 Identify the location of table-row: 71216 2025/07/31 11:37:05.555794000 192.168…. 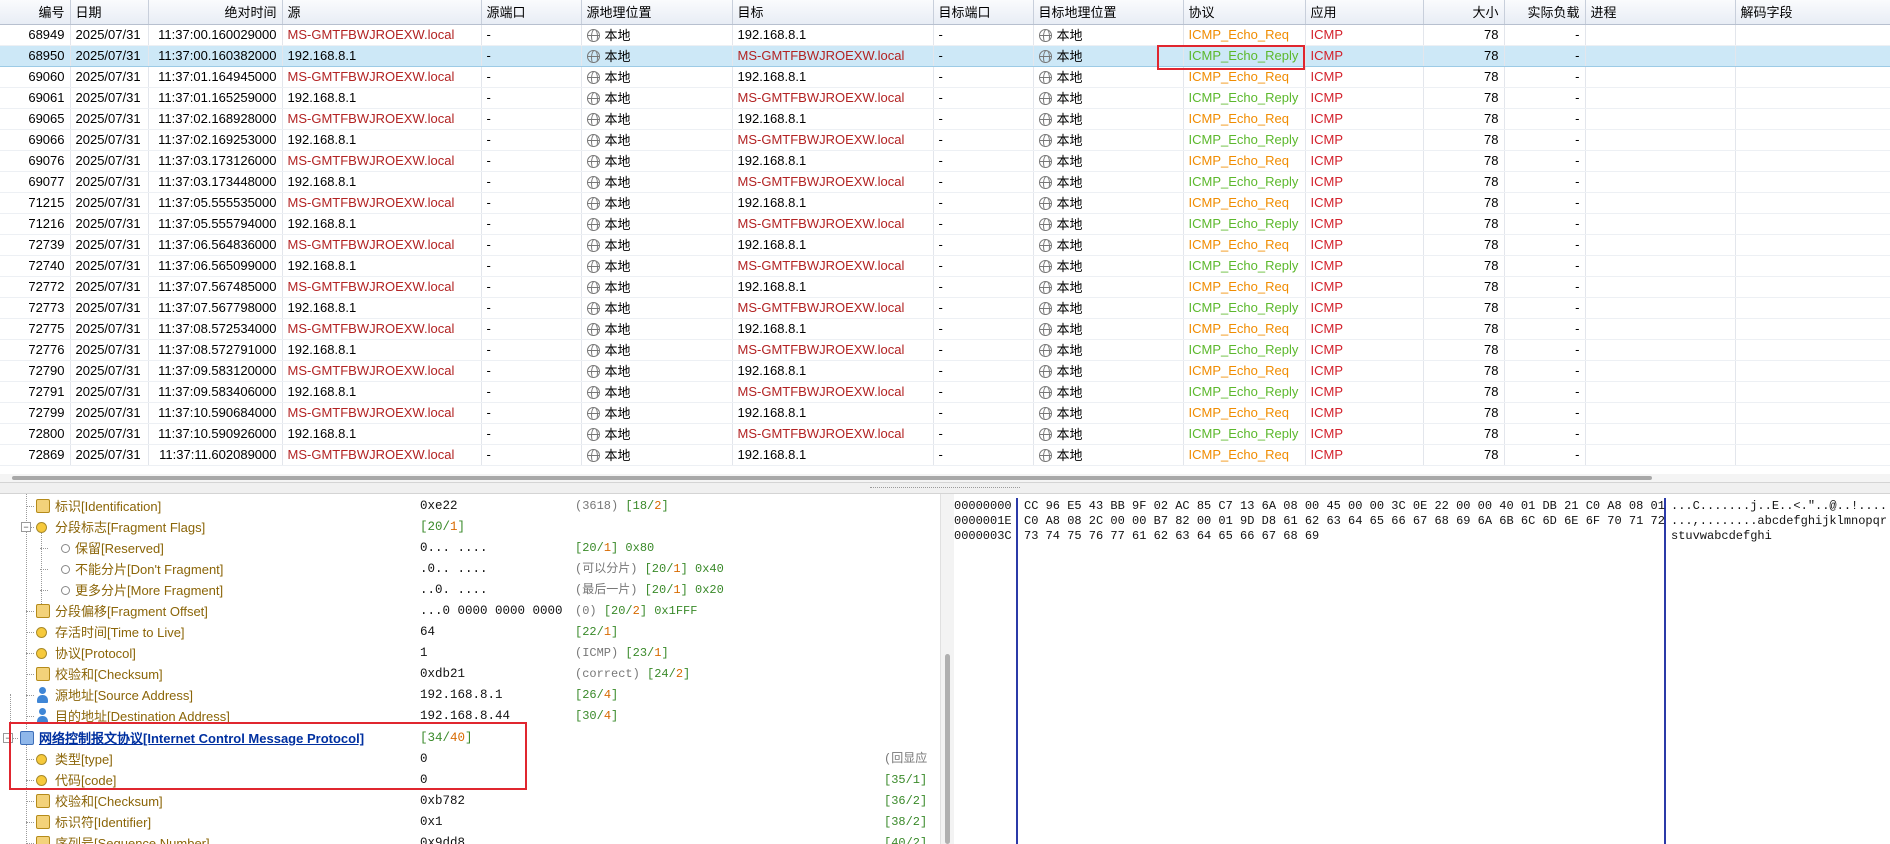
(945, 224).